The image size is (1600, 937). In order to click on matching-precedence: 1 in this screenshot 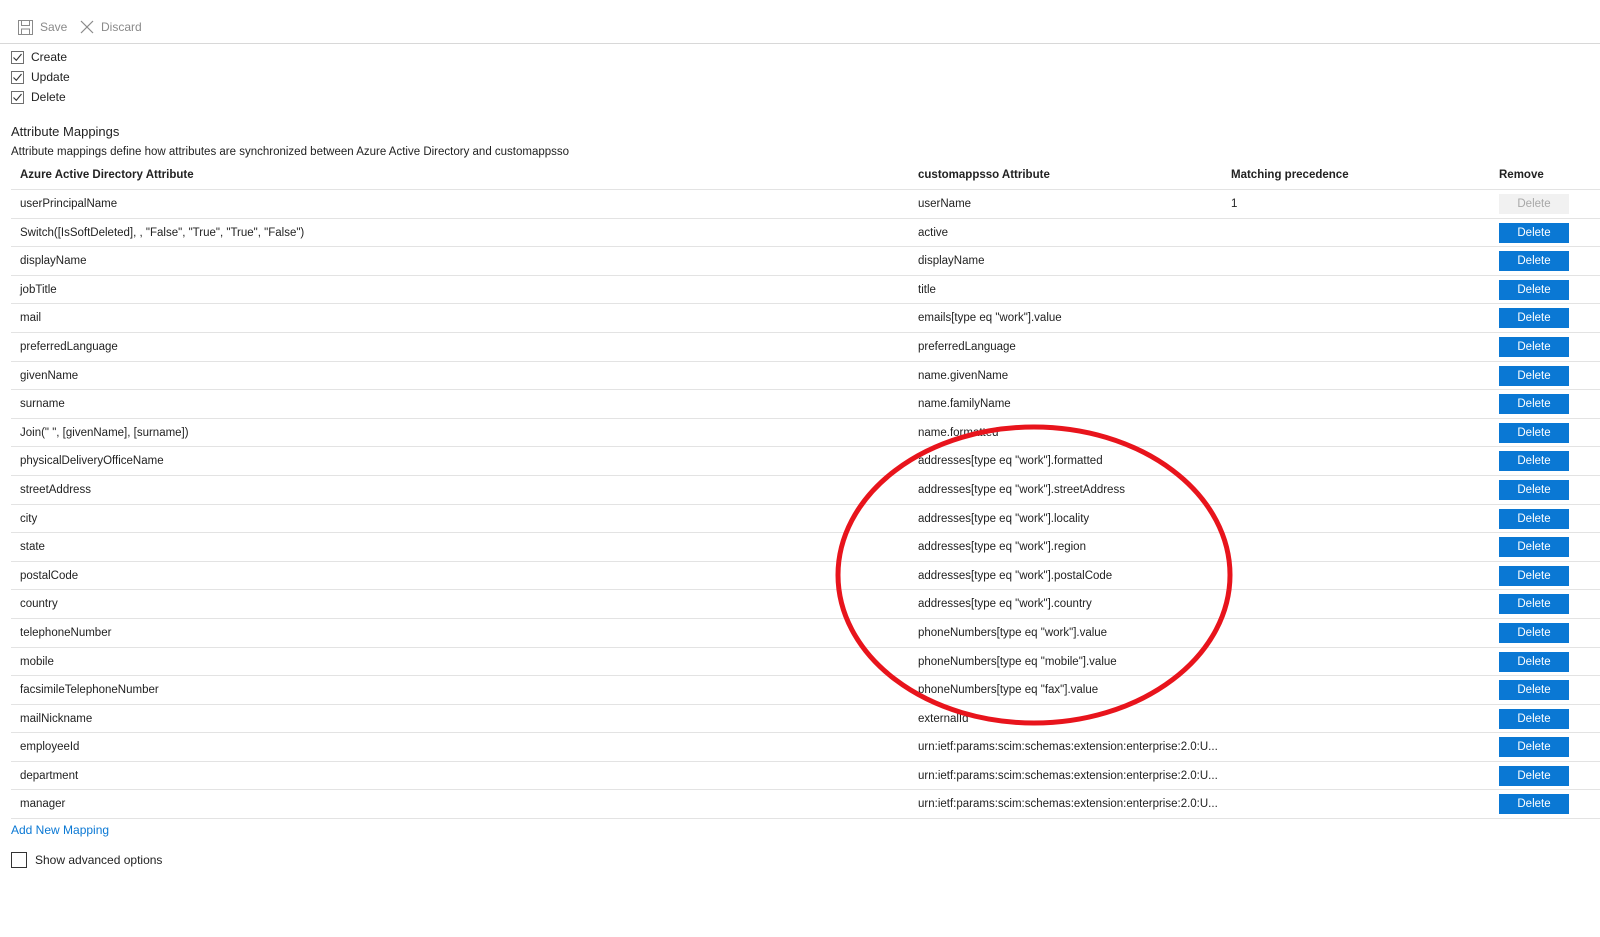, I will do `click(1234, 204)`.